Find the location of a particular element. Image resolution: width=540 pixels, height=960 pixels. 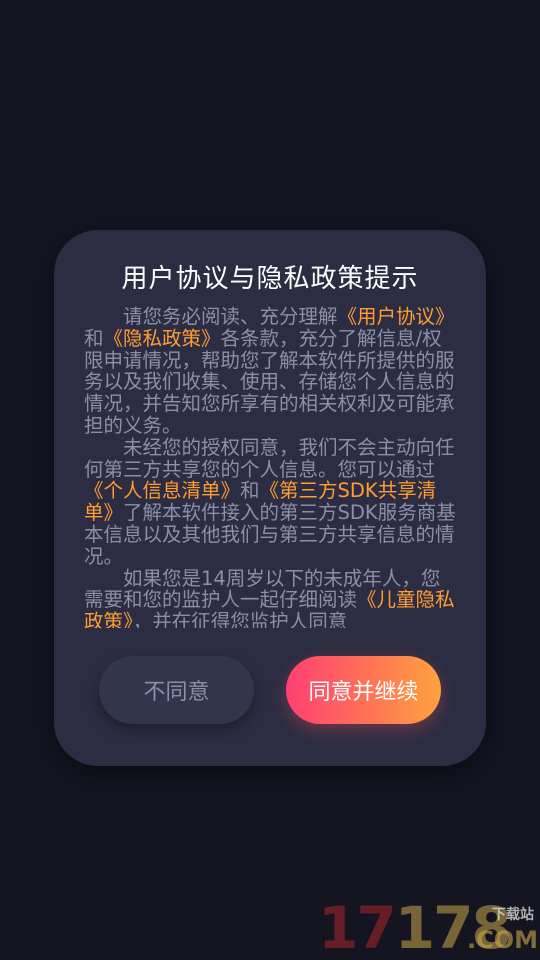

p1-text-1: 请您务必阅读、充分理解 is located at coordinates (230, 317).